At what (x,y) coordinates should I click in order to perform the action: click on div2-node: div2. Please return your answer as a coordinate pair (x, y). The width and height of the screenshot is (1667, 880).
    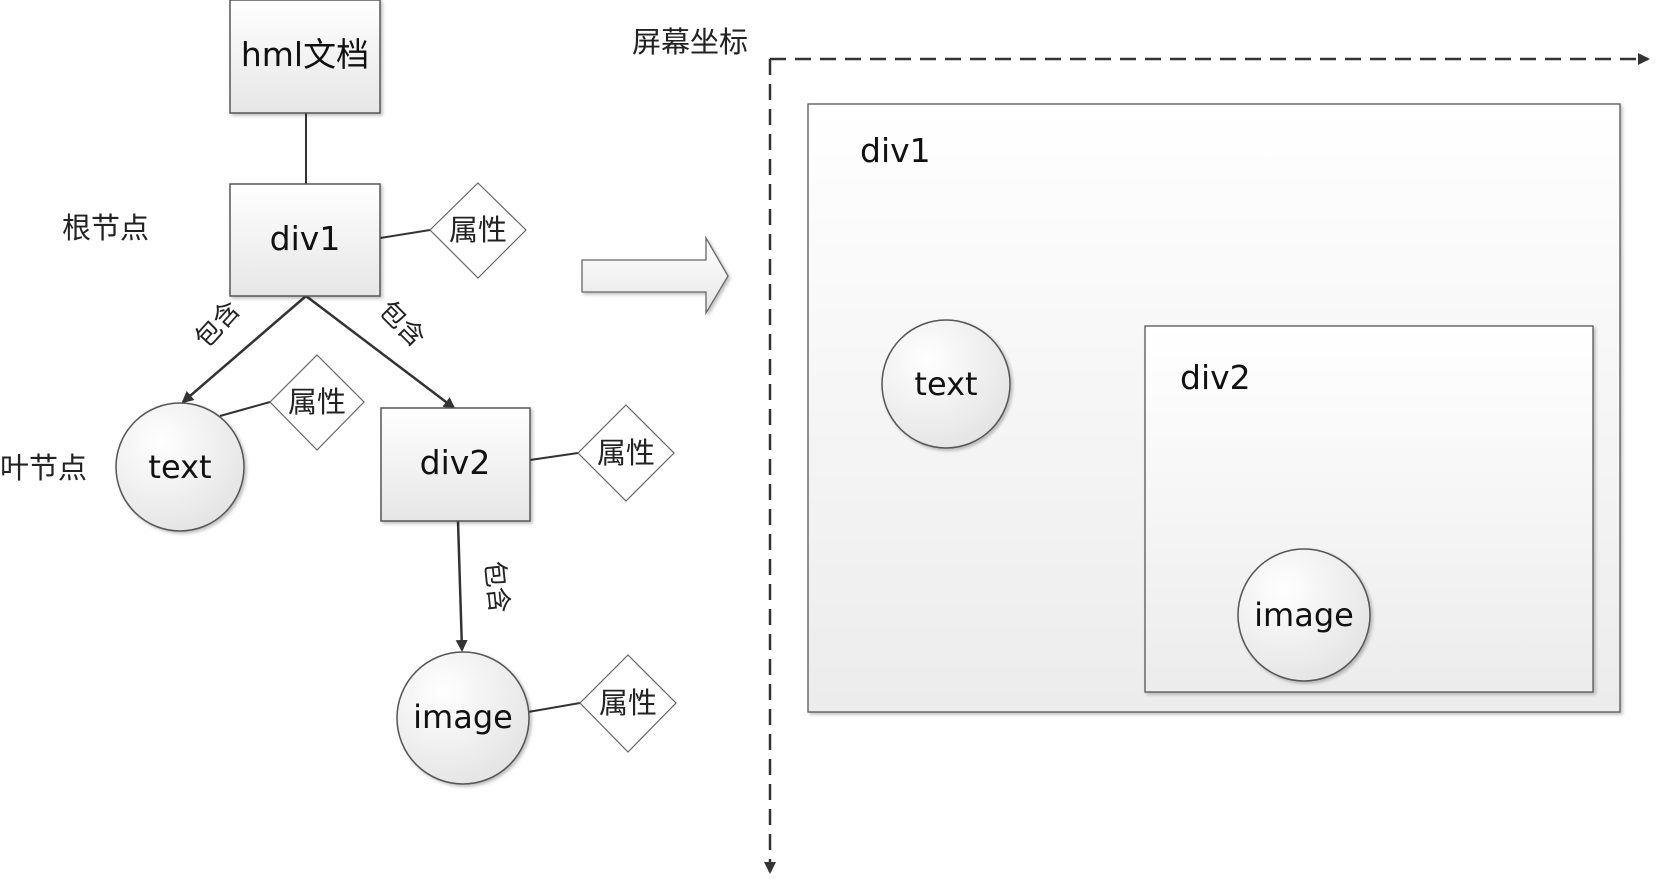
    Looking at the image, I should click on (455, 464).